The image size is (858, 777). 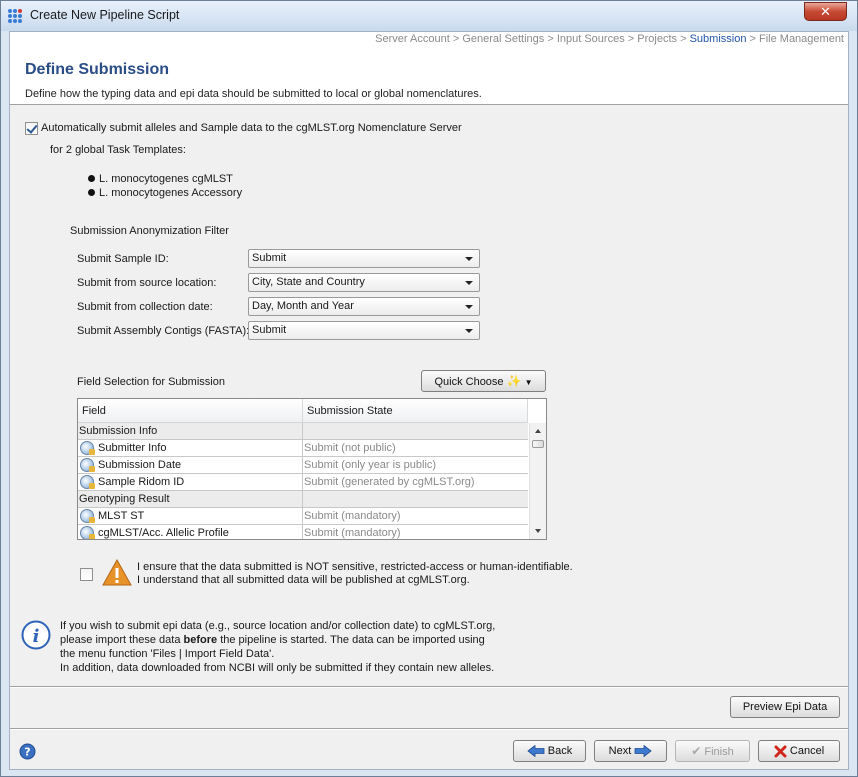 What do you see at coordinates (190, 499) in the screenshot?
I see `group-label: Genotyping Result` at bounding box center [190, 499].